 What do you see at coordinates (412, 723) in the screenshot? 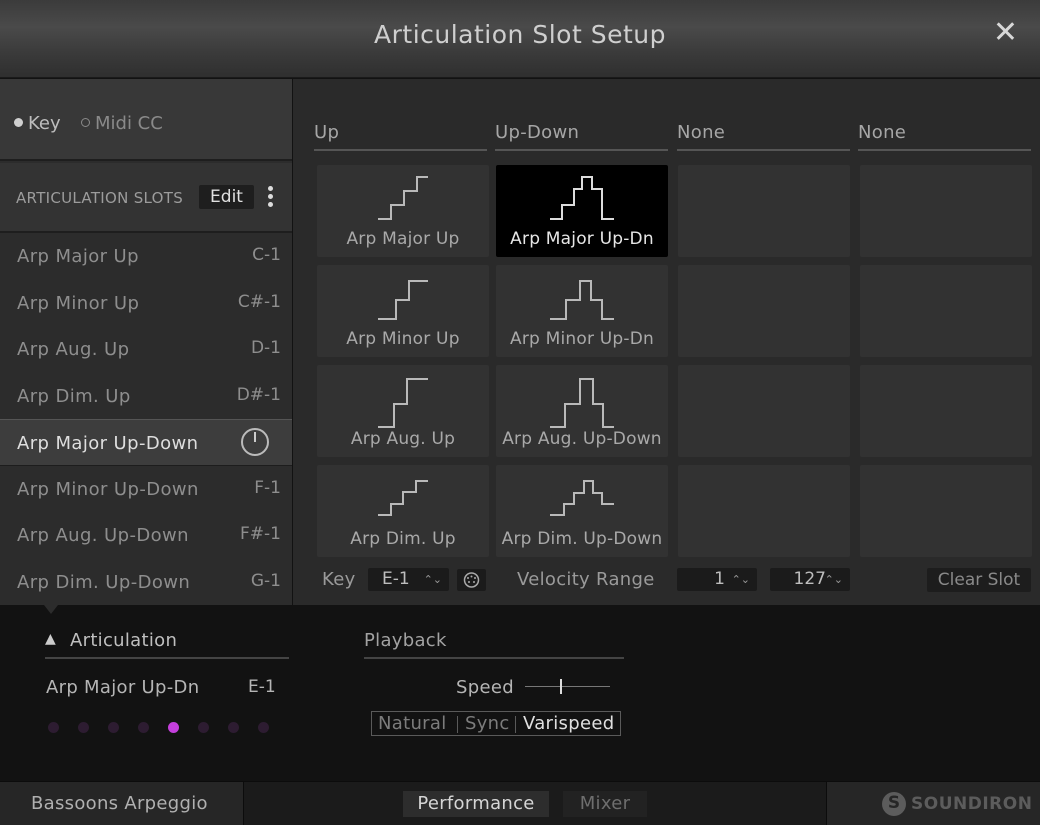
I see `mode-natural: Natural` at bounding box center [412, 723].